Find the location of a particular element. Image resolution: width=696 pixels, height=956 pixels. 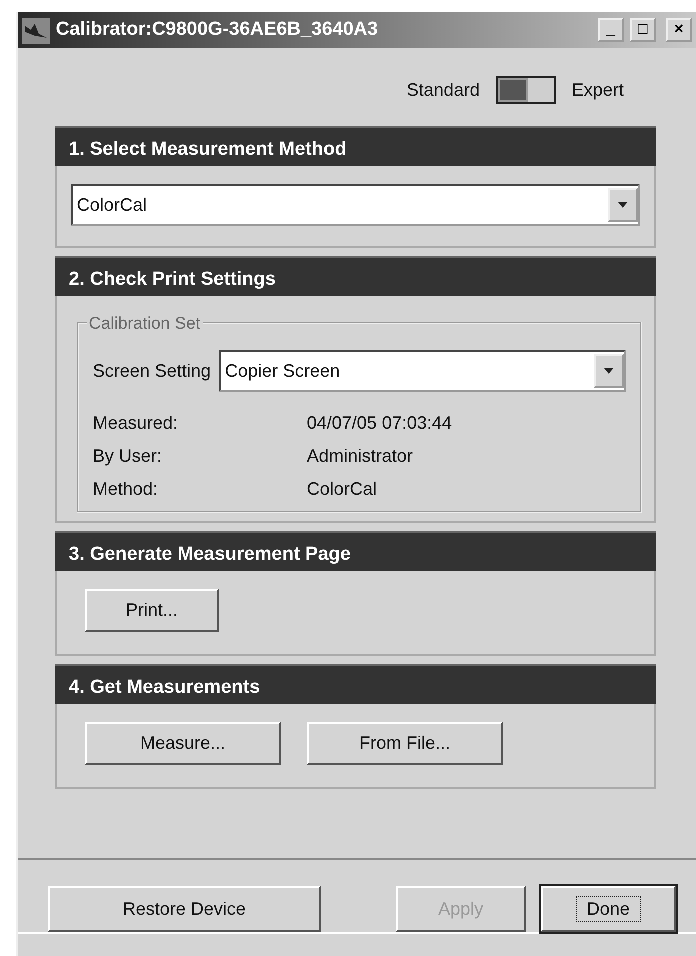

footer-button: Restore Device is located at coordinates (184, 909).